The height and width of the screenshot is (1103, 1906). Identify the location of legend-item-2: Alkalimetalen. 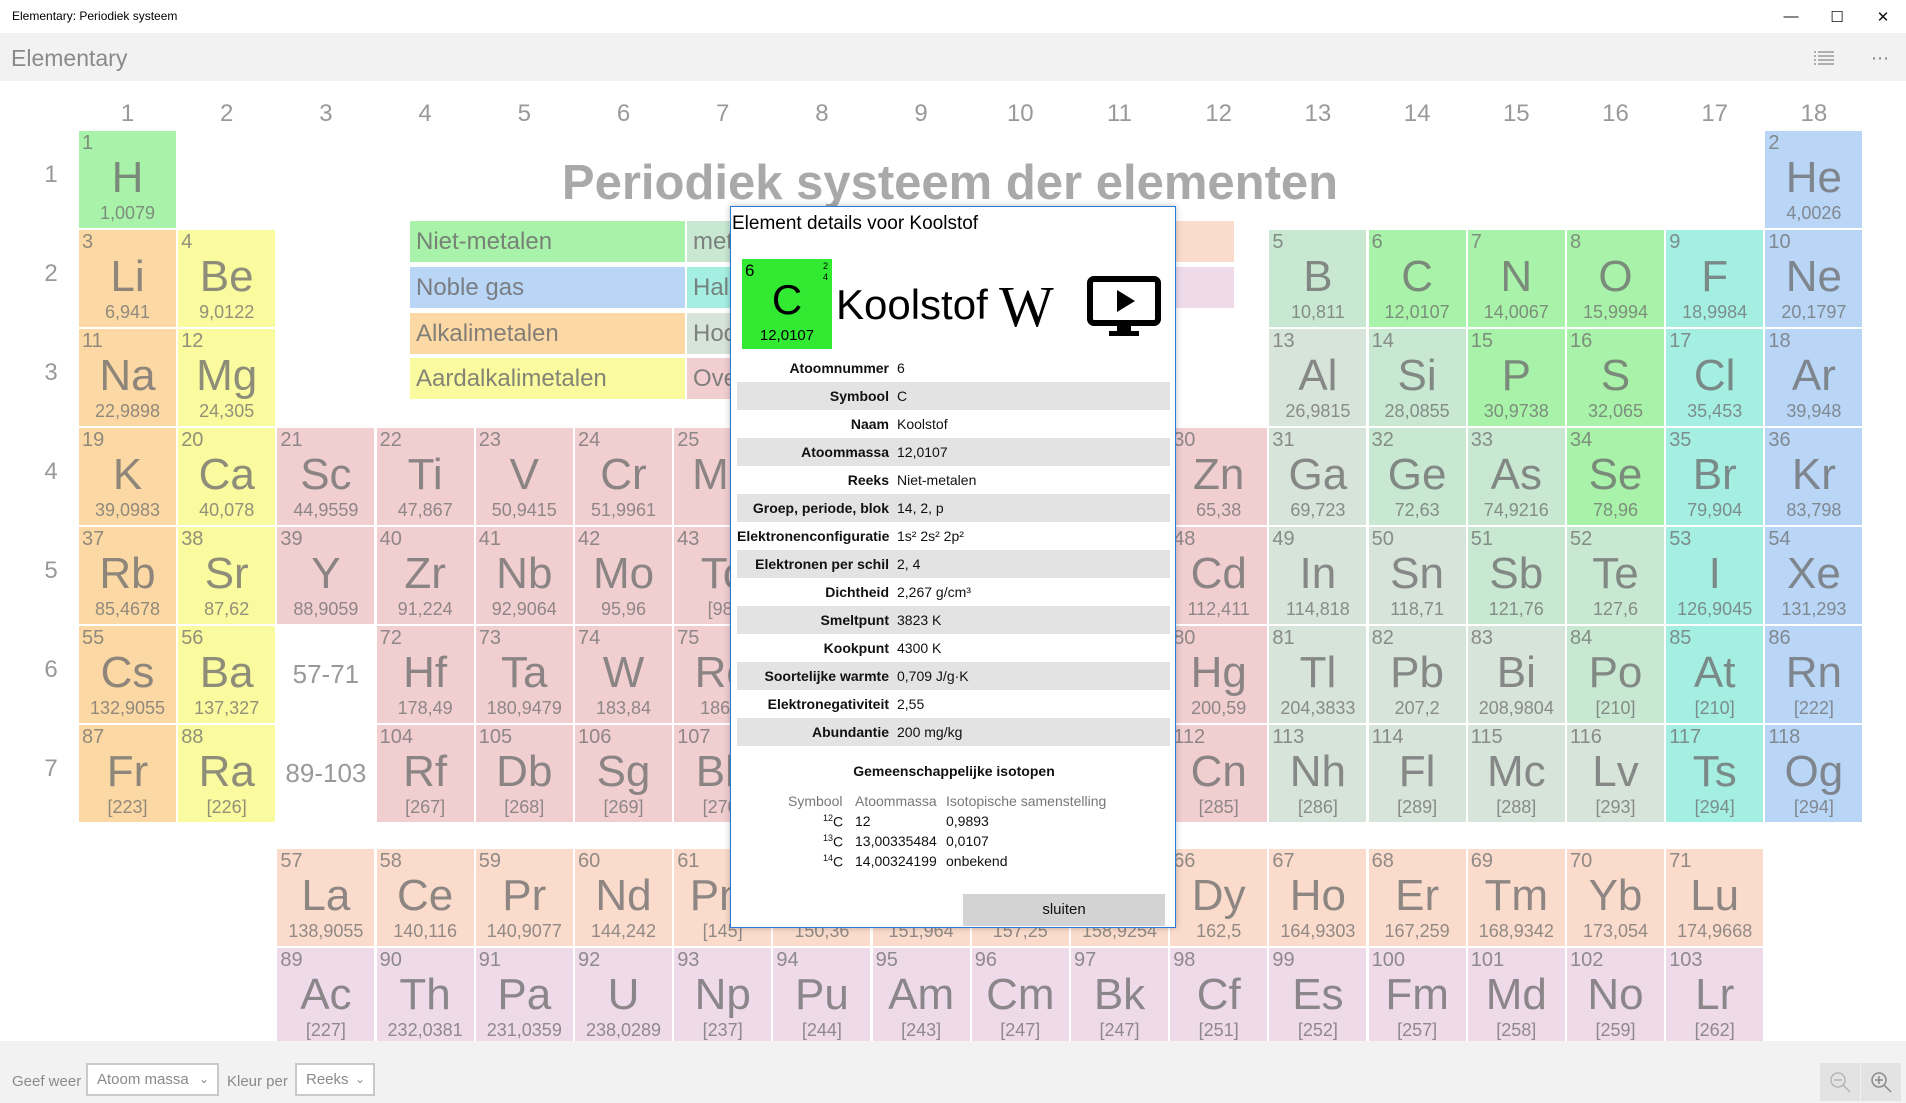
(547, 333).